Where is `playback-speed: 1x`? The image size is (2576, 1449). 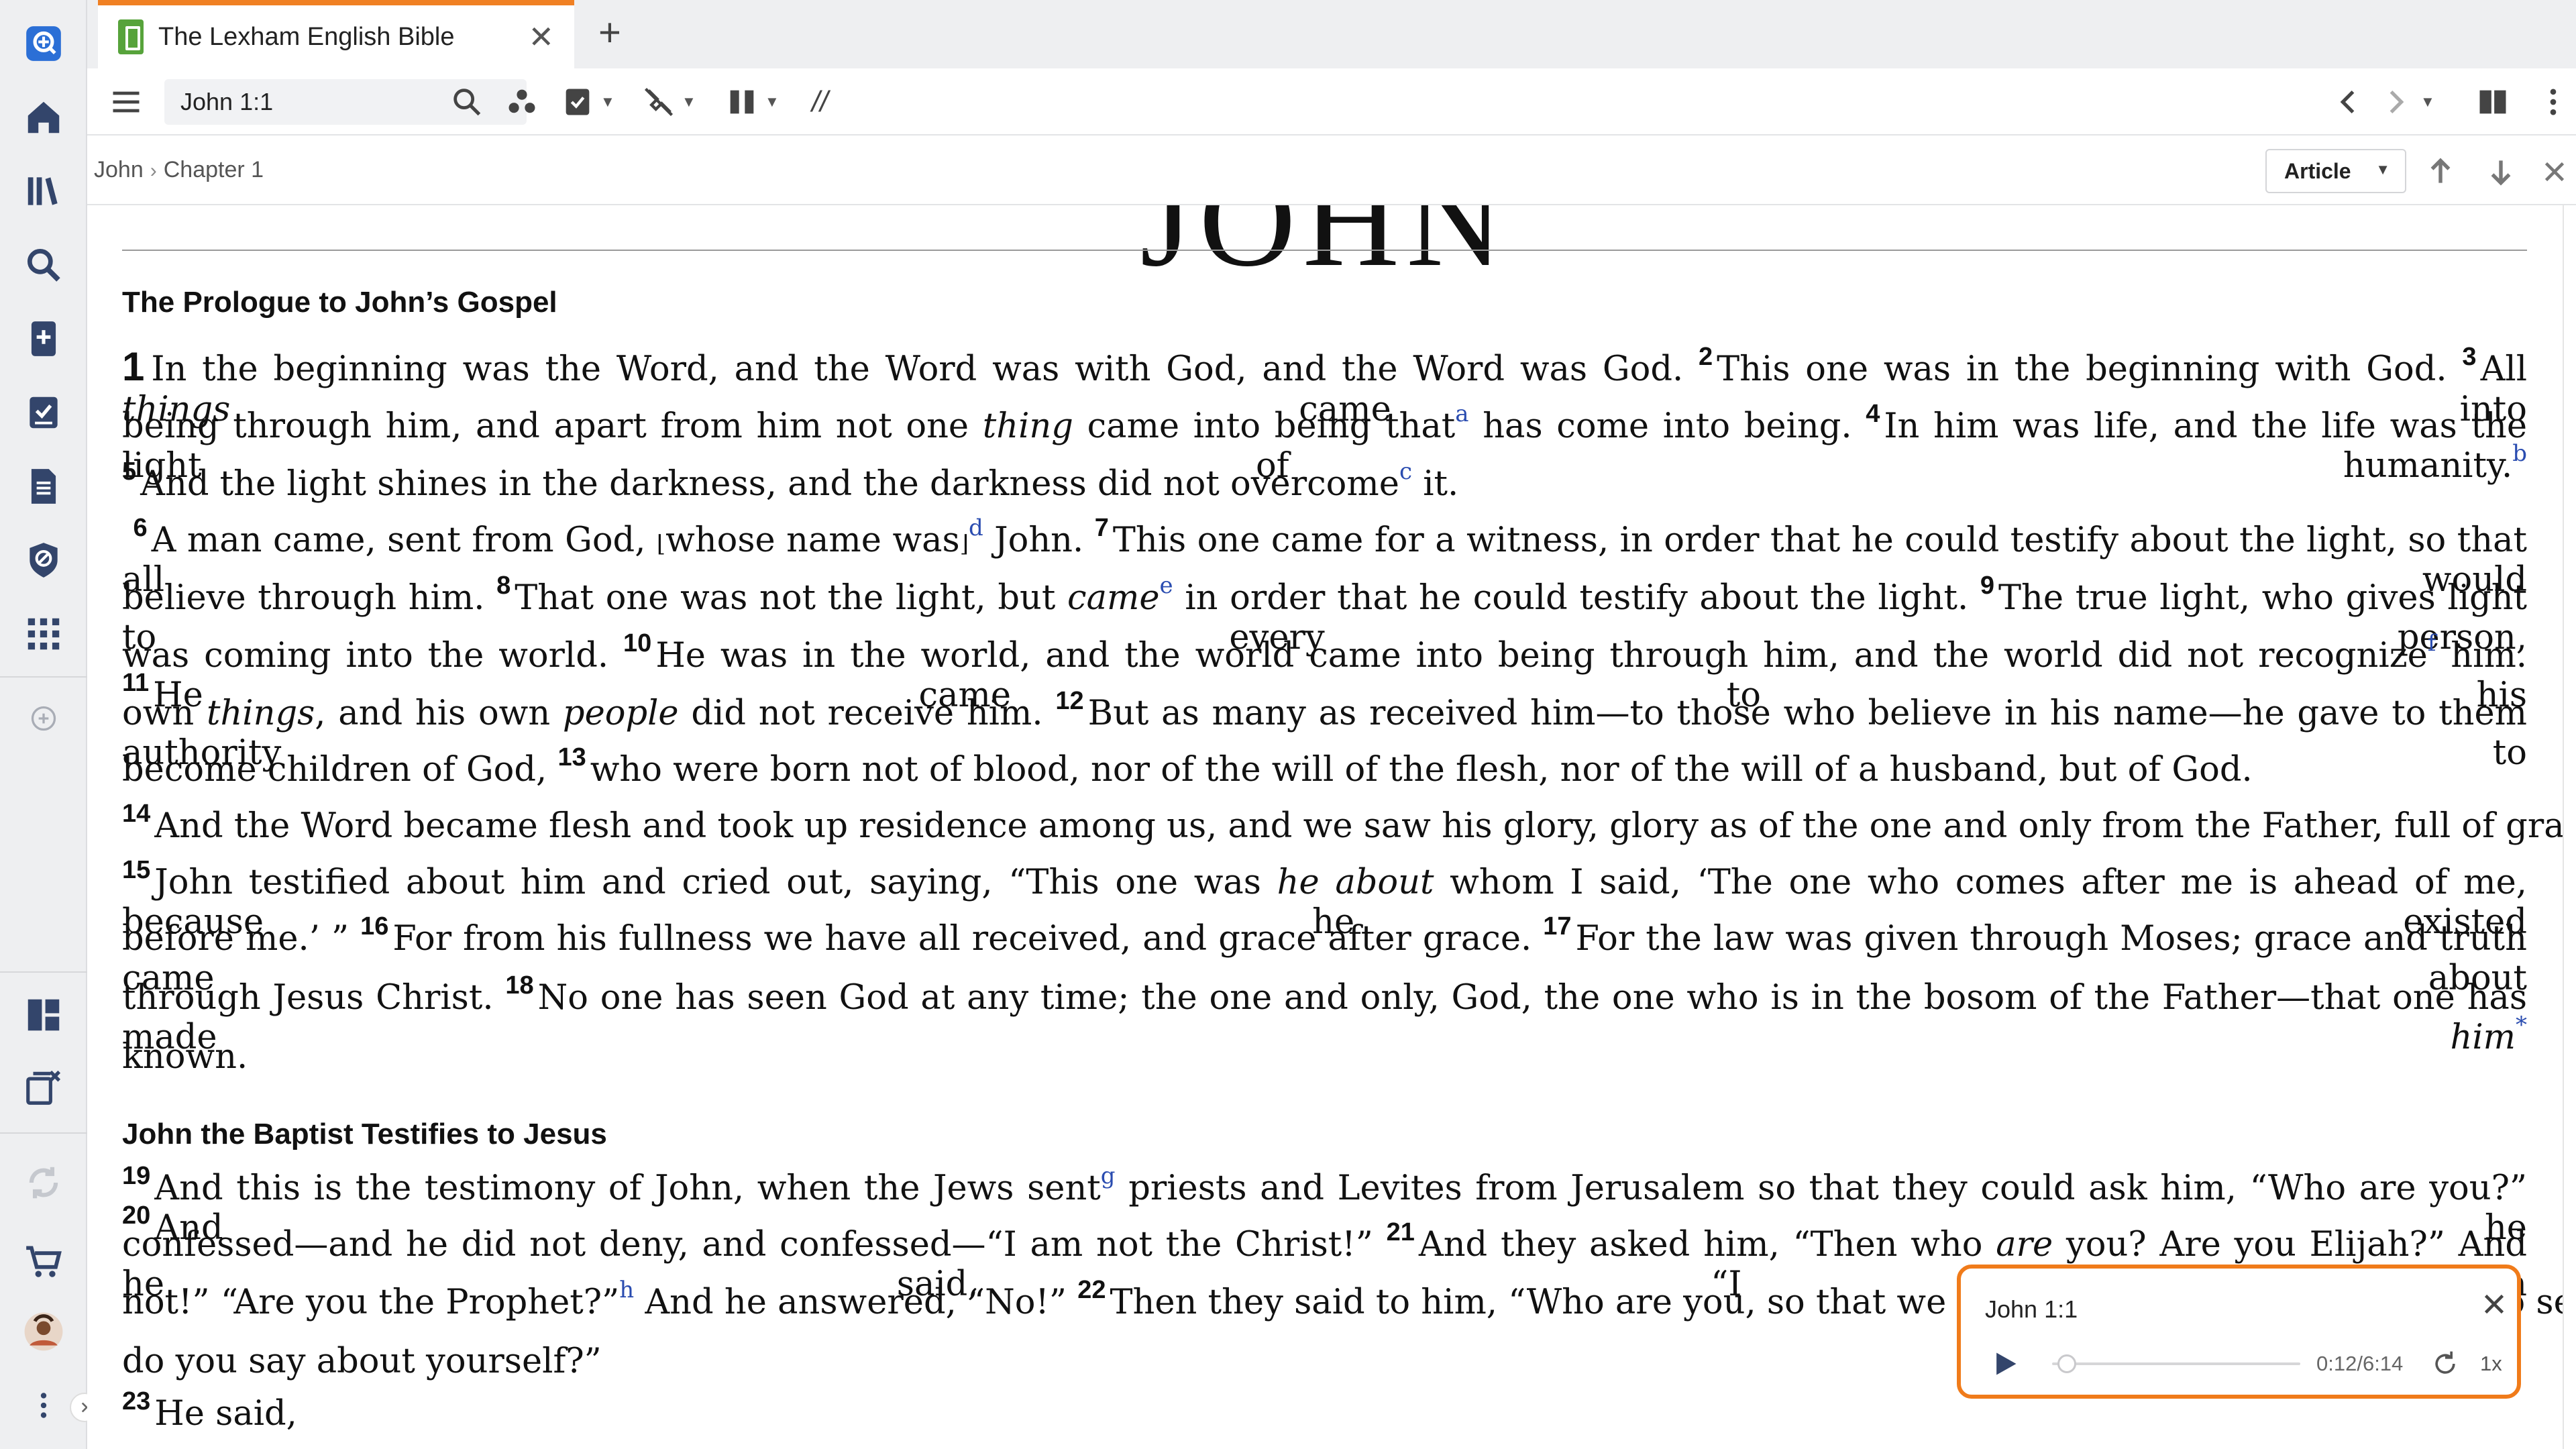
playback-speed: 1x is located at coordinates (2491, 1364).